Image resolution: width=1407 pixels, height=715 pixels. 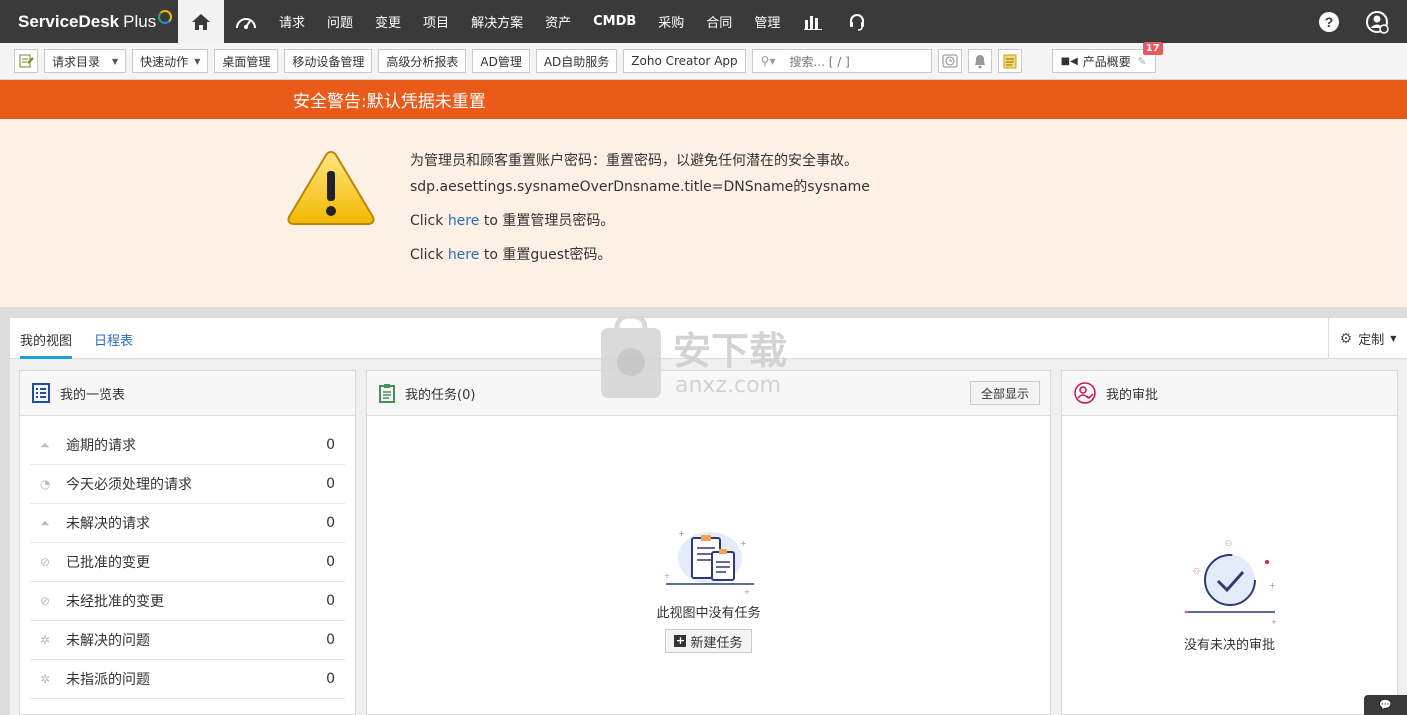 I want to click on summary-row-open-requests: ⏶ 未解决的请求 0, so click(x=187, y=523).